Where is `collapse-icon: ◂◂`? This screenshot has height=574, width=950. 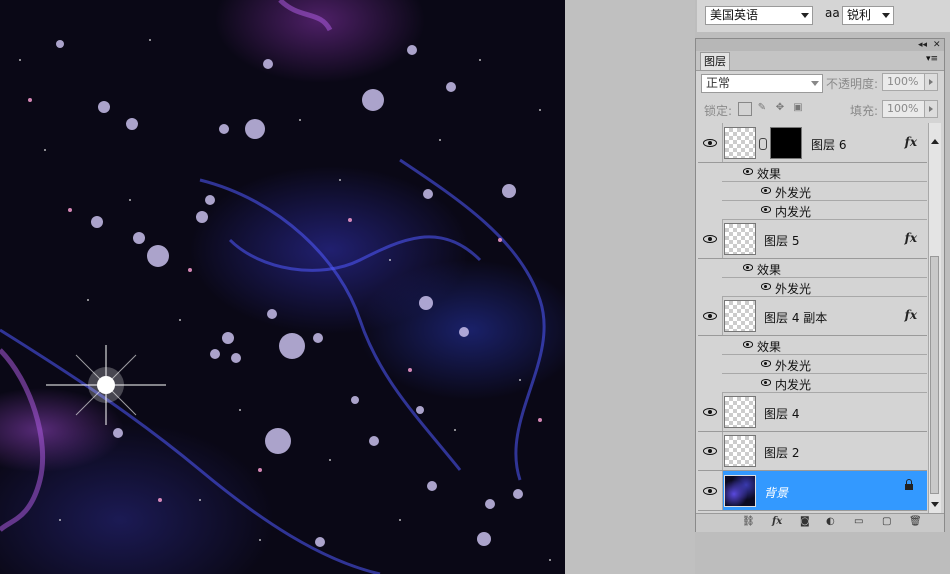
collapse-icon: ◂◂ is located at coordinates (922, 45).